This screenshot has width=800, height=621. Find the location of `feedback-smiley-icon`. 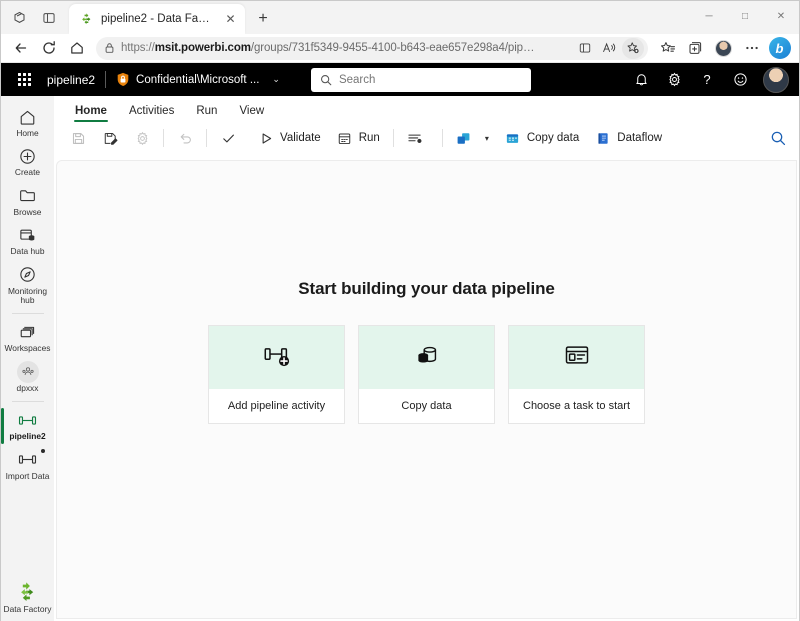

feedback-smiley-icon is located at coordinates (740, 80).